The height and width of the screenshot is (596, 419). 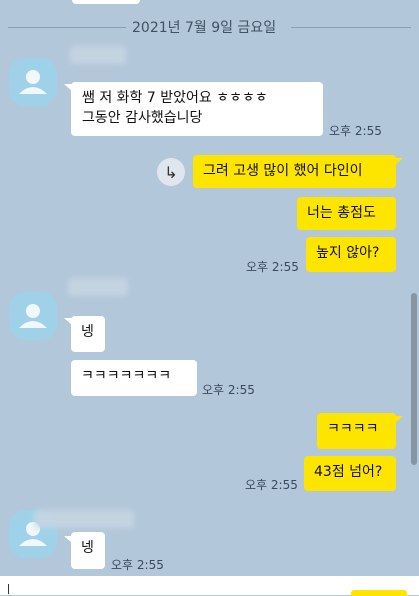 What do you see at coordinates (414, 379) in the screenshot?
I see `scrollbar-thumb` at bounding box center [414, 379].